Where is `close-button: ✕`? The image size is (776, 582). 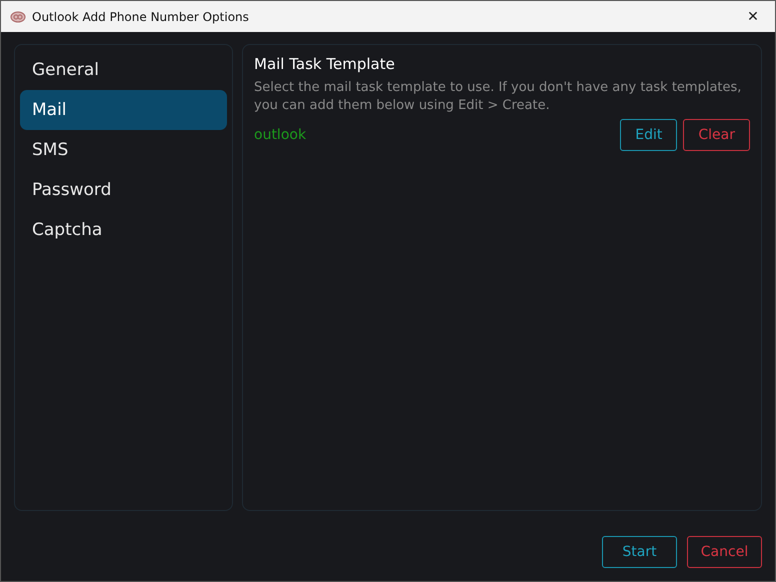 close-button: ✕ is located at coordinates (753, 16).